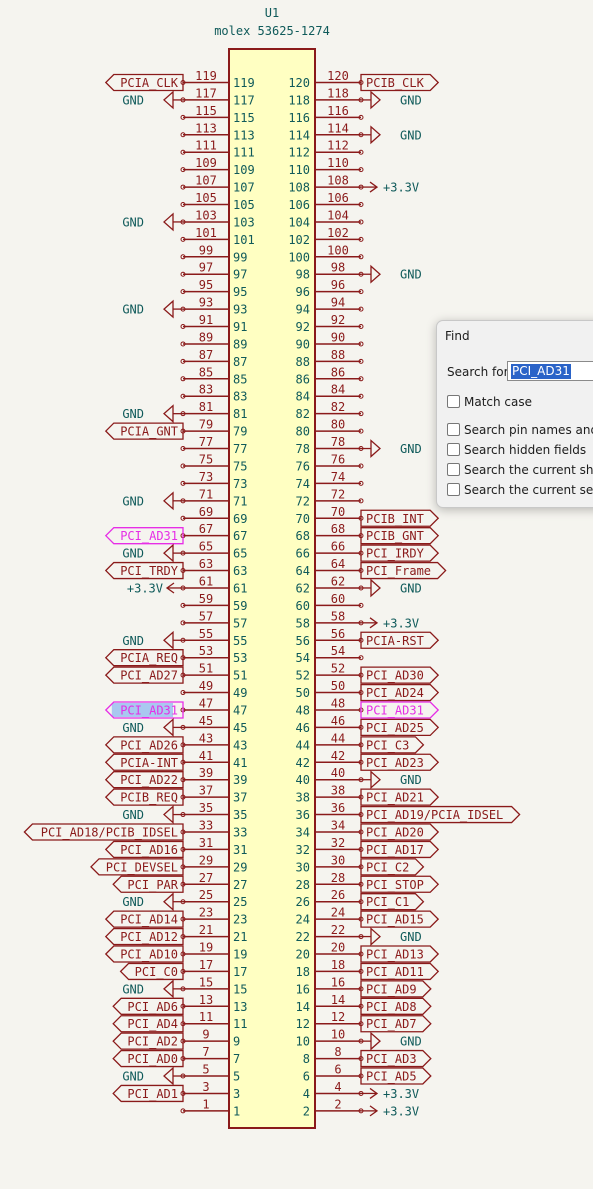 This screenshot has width=593, height=1189. Describe the element at coordinates (240, 310) in the screenshot. I see `pin-number-inner: 93` at that location.